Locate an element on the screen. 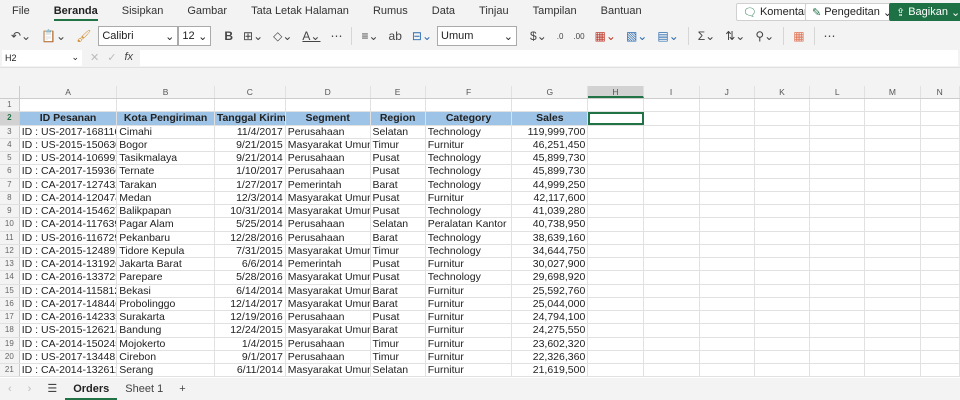 The width and height of the screenshot is (960, 400). cell-B5: Tasikmalaya is located at coordinates (166, 158).